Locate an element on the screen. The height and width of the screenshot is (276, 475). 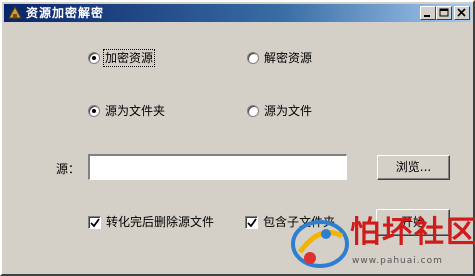
radio-decrypt: 解密资源 is located at coordinates (279, 58).